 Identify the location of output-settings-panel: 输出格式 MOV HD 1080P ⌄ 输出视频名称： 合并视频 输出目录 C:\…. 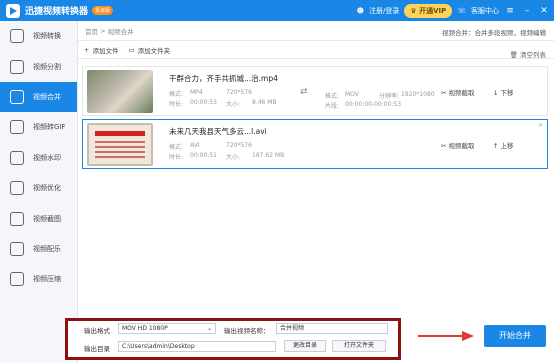
(233, 339).